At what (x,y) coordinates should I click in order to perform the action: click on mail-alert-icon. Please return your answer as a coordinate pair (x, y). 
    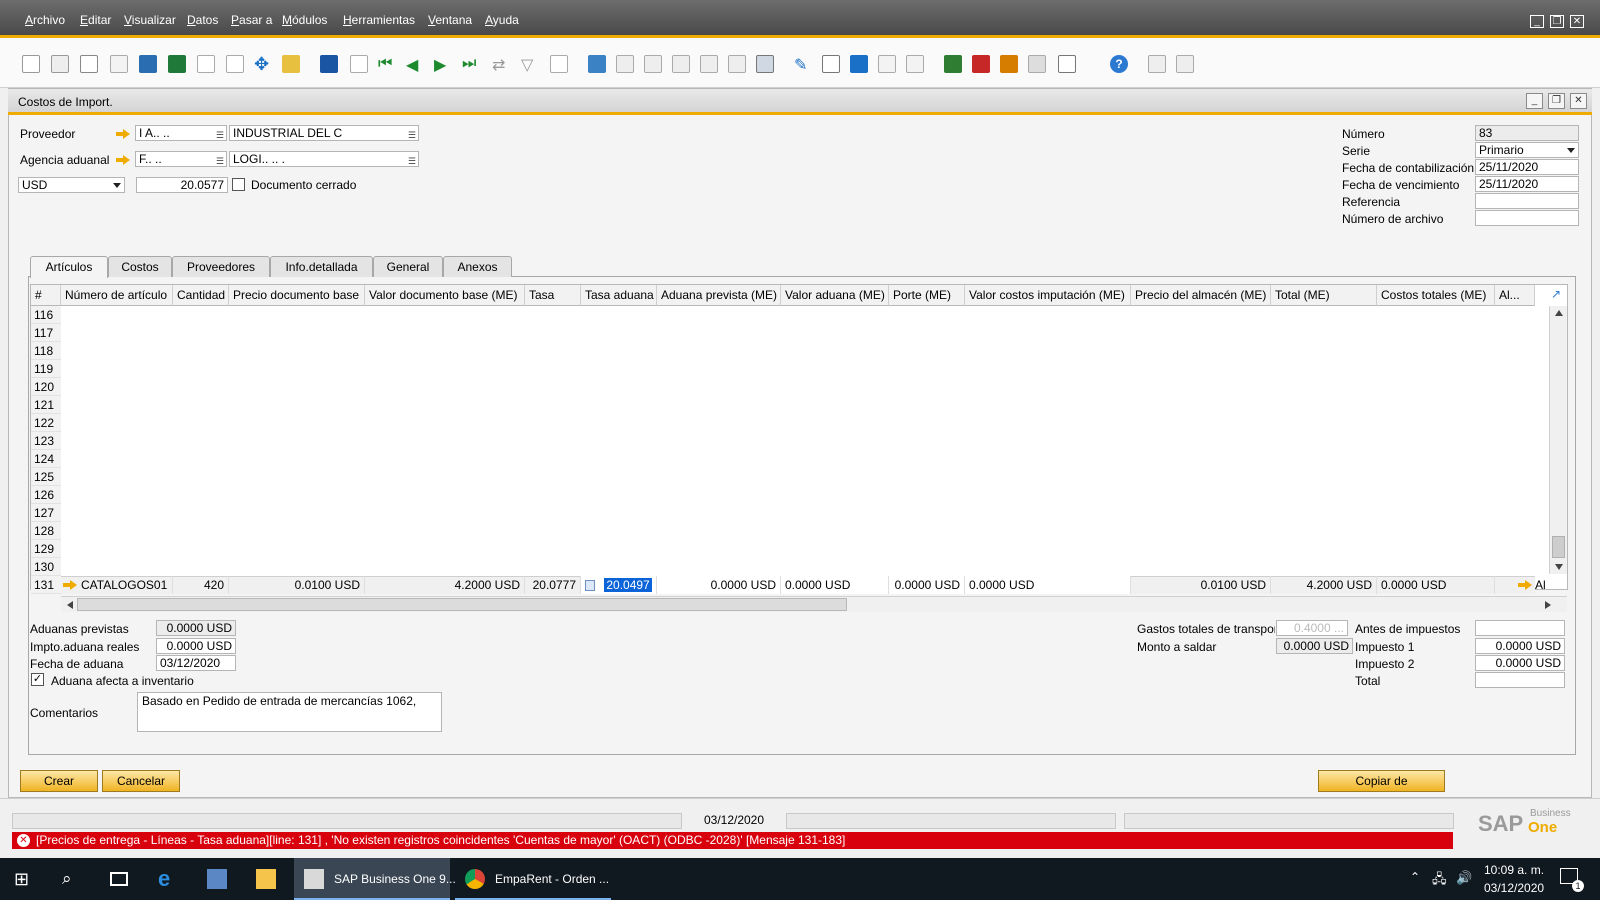
    Looking at the image, I should click on (981, 64).